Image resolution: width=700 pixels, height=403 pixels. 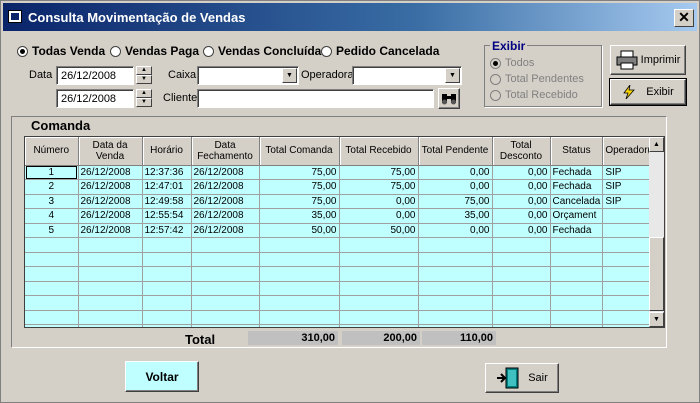 I want to click on column-header: Total Comanda, so click(x=299, y=151).